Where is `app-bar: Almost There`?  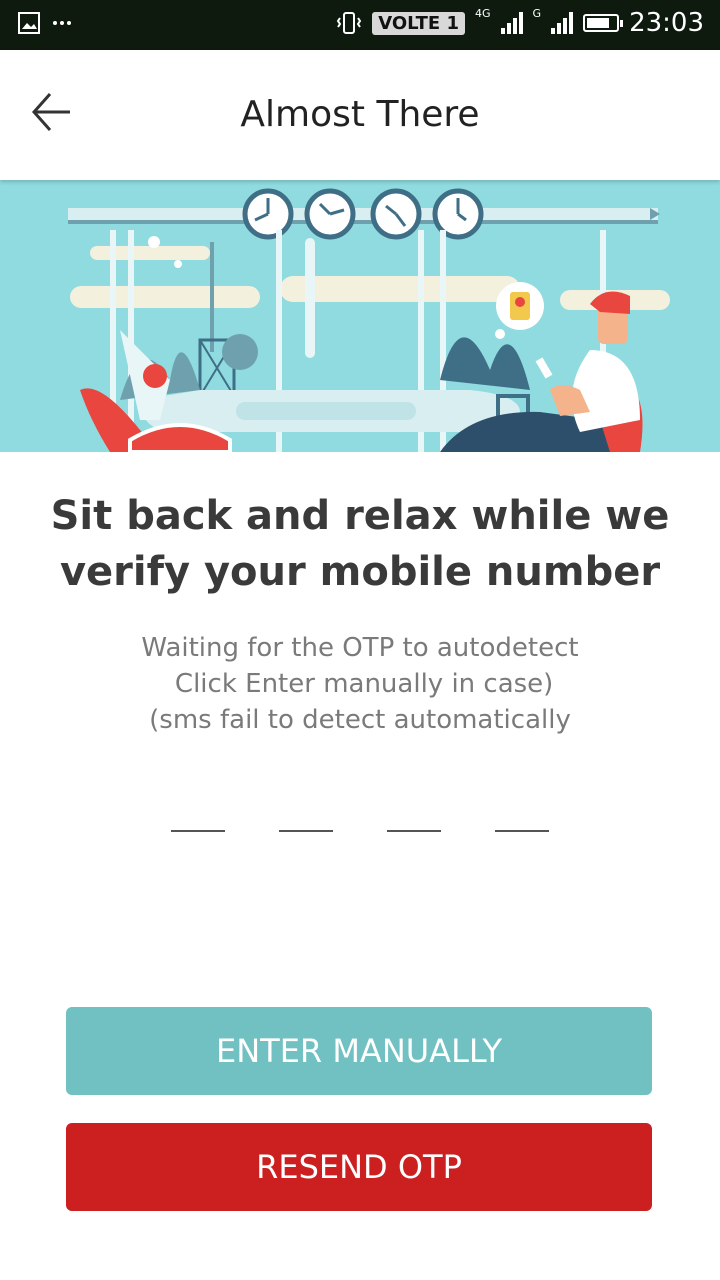
app-bar: Almost There is located at coordinates (360, 115).